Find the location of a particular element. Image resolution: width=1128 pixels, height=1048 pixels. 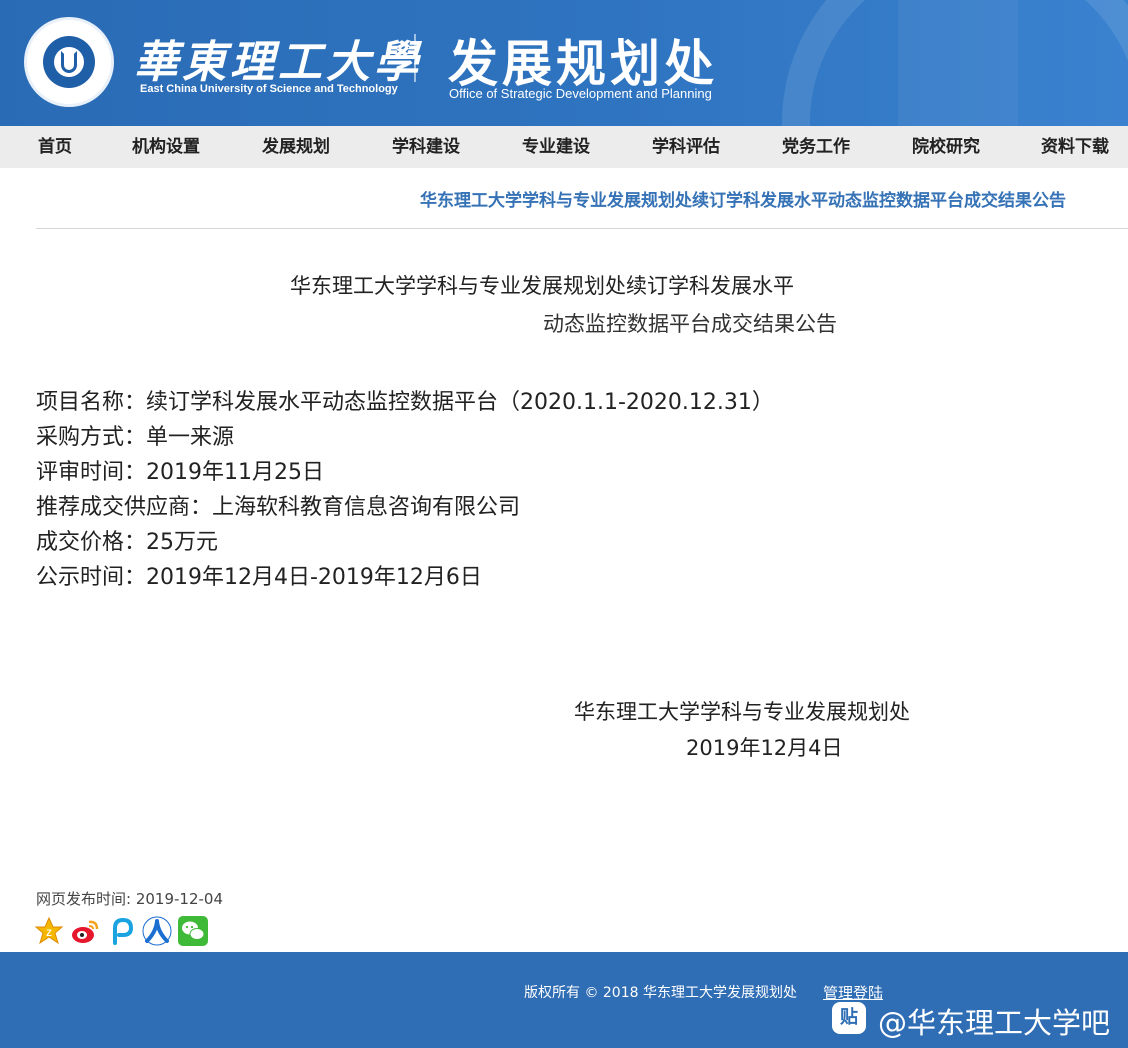

nav-item-institutional-research: 院校研究 is located at coordinates (946, 147).